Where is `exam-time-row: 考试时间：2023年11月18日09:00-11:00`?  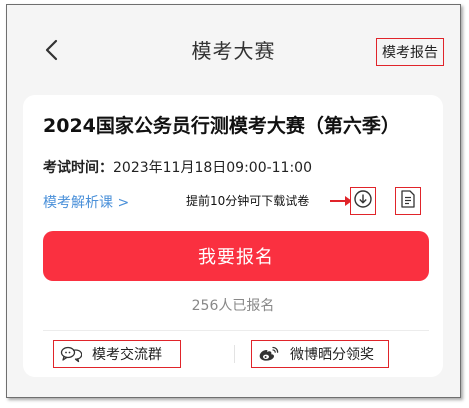 exam-time-row: 考试时间：2023年11月18日09:00-11:00 is located at coordinates (177, 167).